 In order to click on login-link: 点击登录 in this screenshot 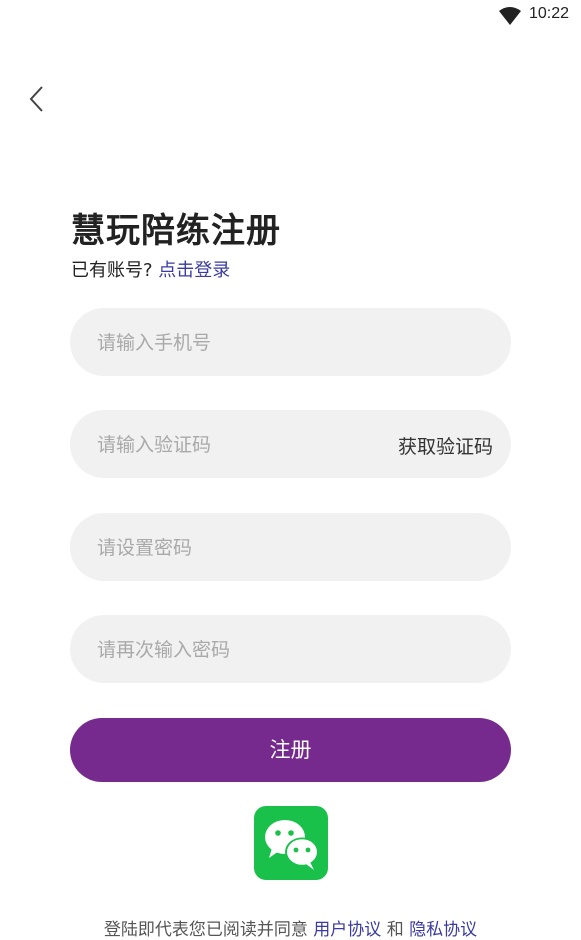, I will do `click(194, 270)`.